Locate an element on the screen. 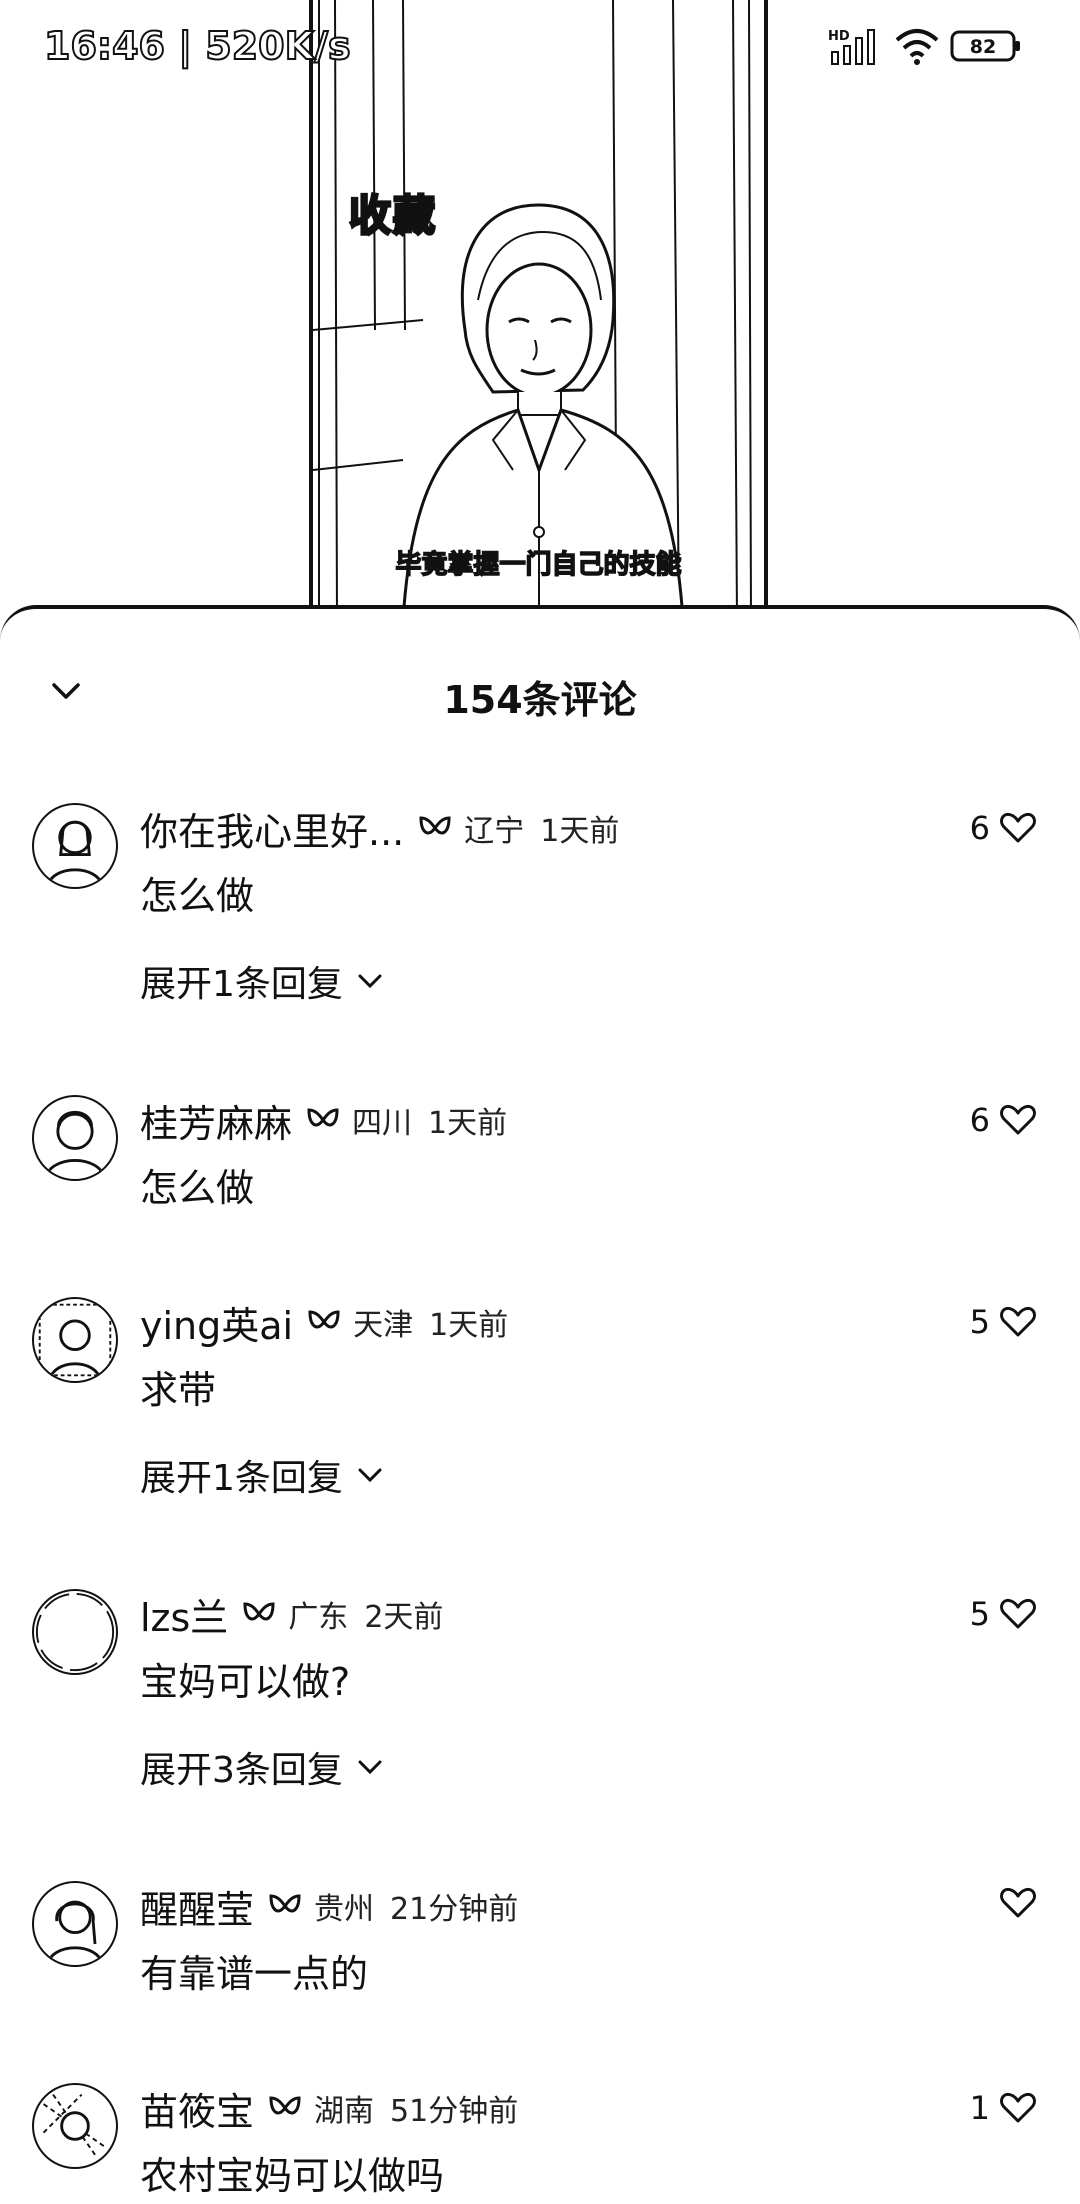  comment-time: 2天前 is located at coordinates (404, 1617).